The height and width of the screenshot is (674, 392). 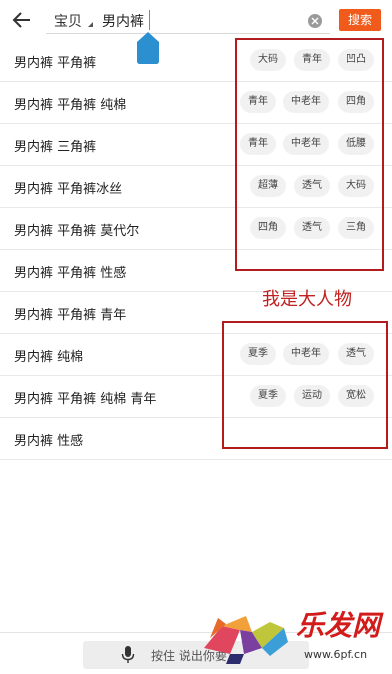 I want to click on search-scope-label: 宝贝, so click(x=68, y=21).